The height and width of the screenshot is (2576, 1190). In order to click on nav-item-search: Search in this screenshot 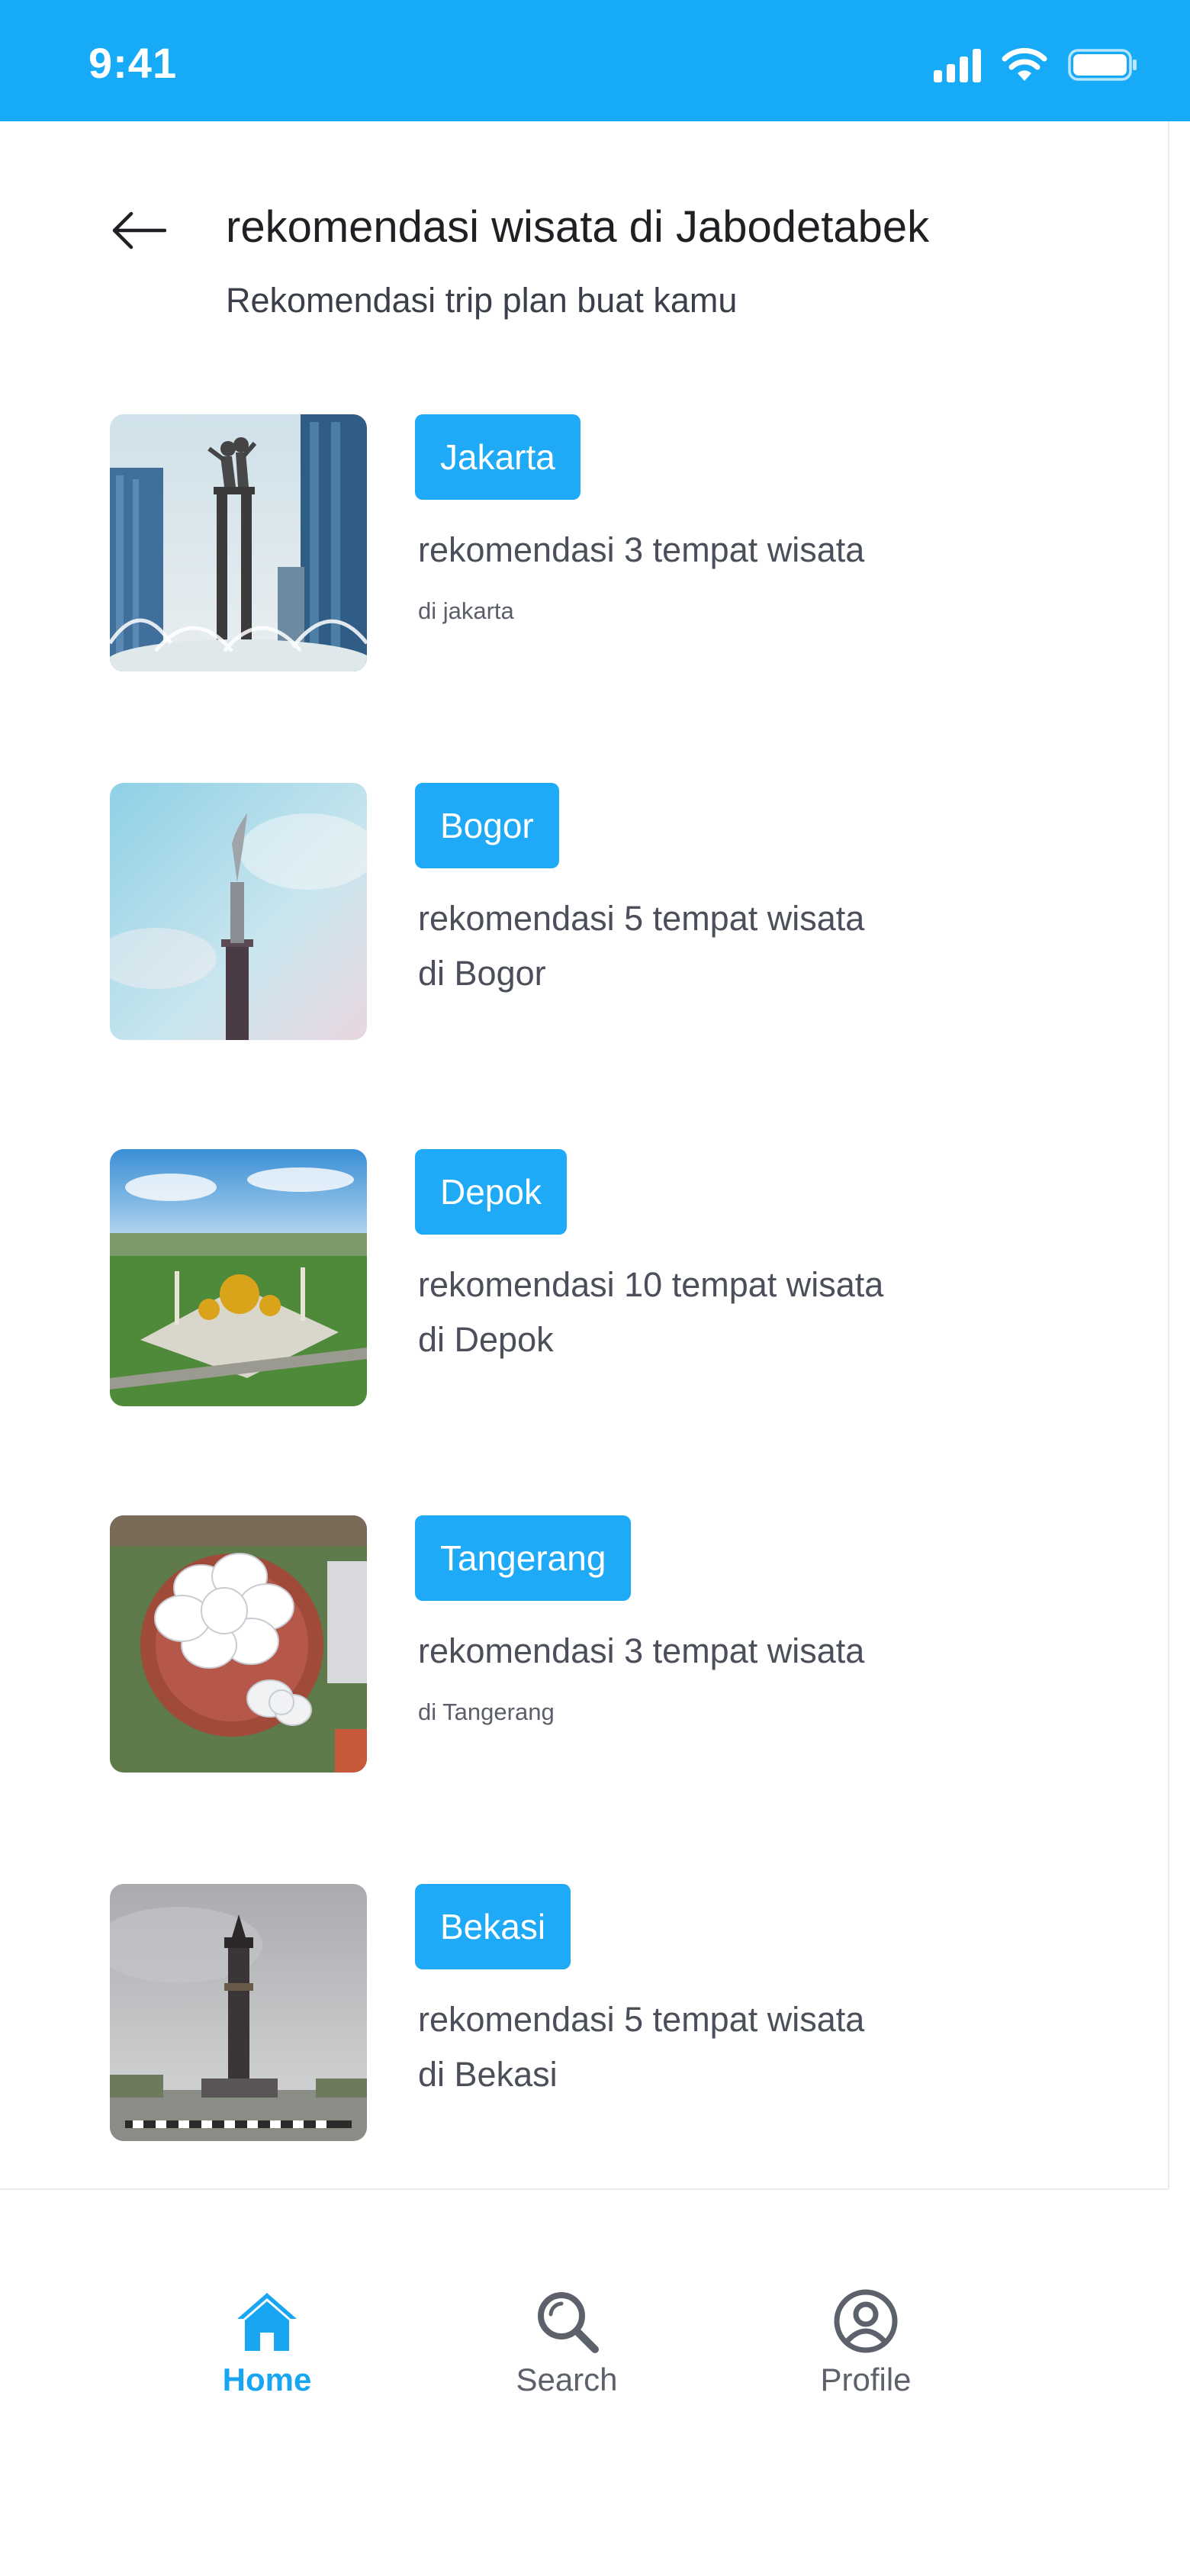, I will do `click(566, 2342)`.